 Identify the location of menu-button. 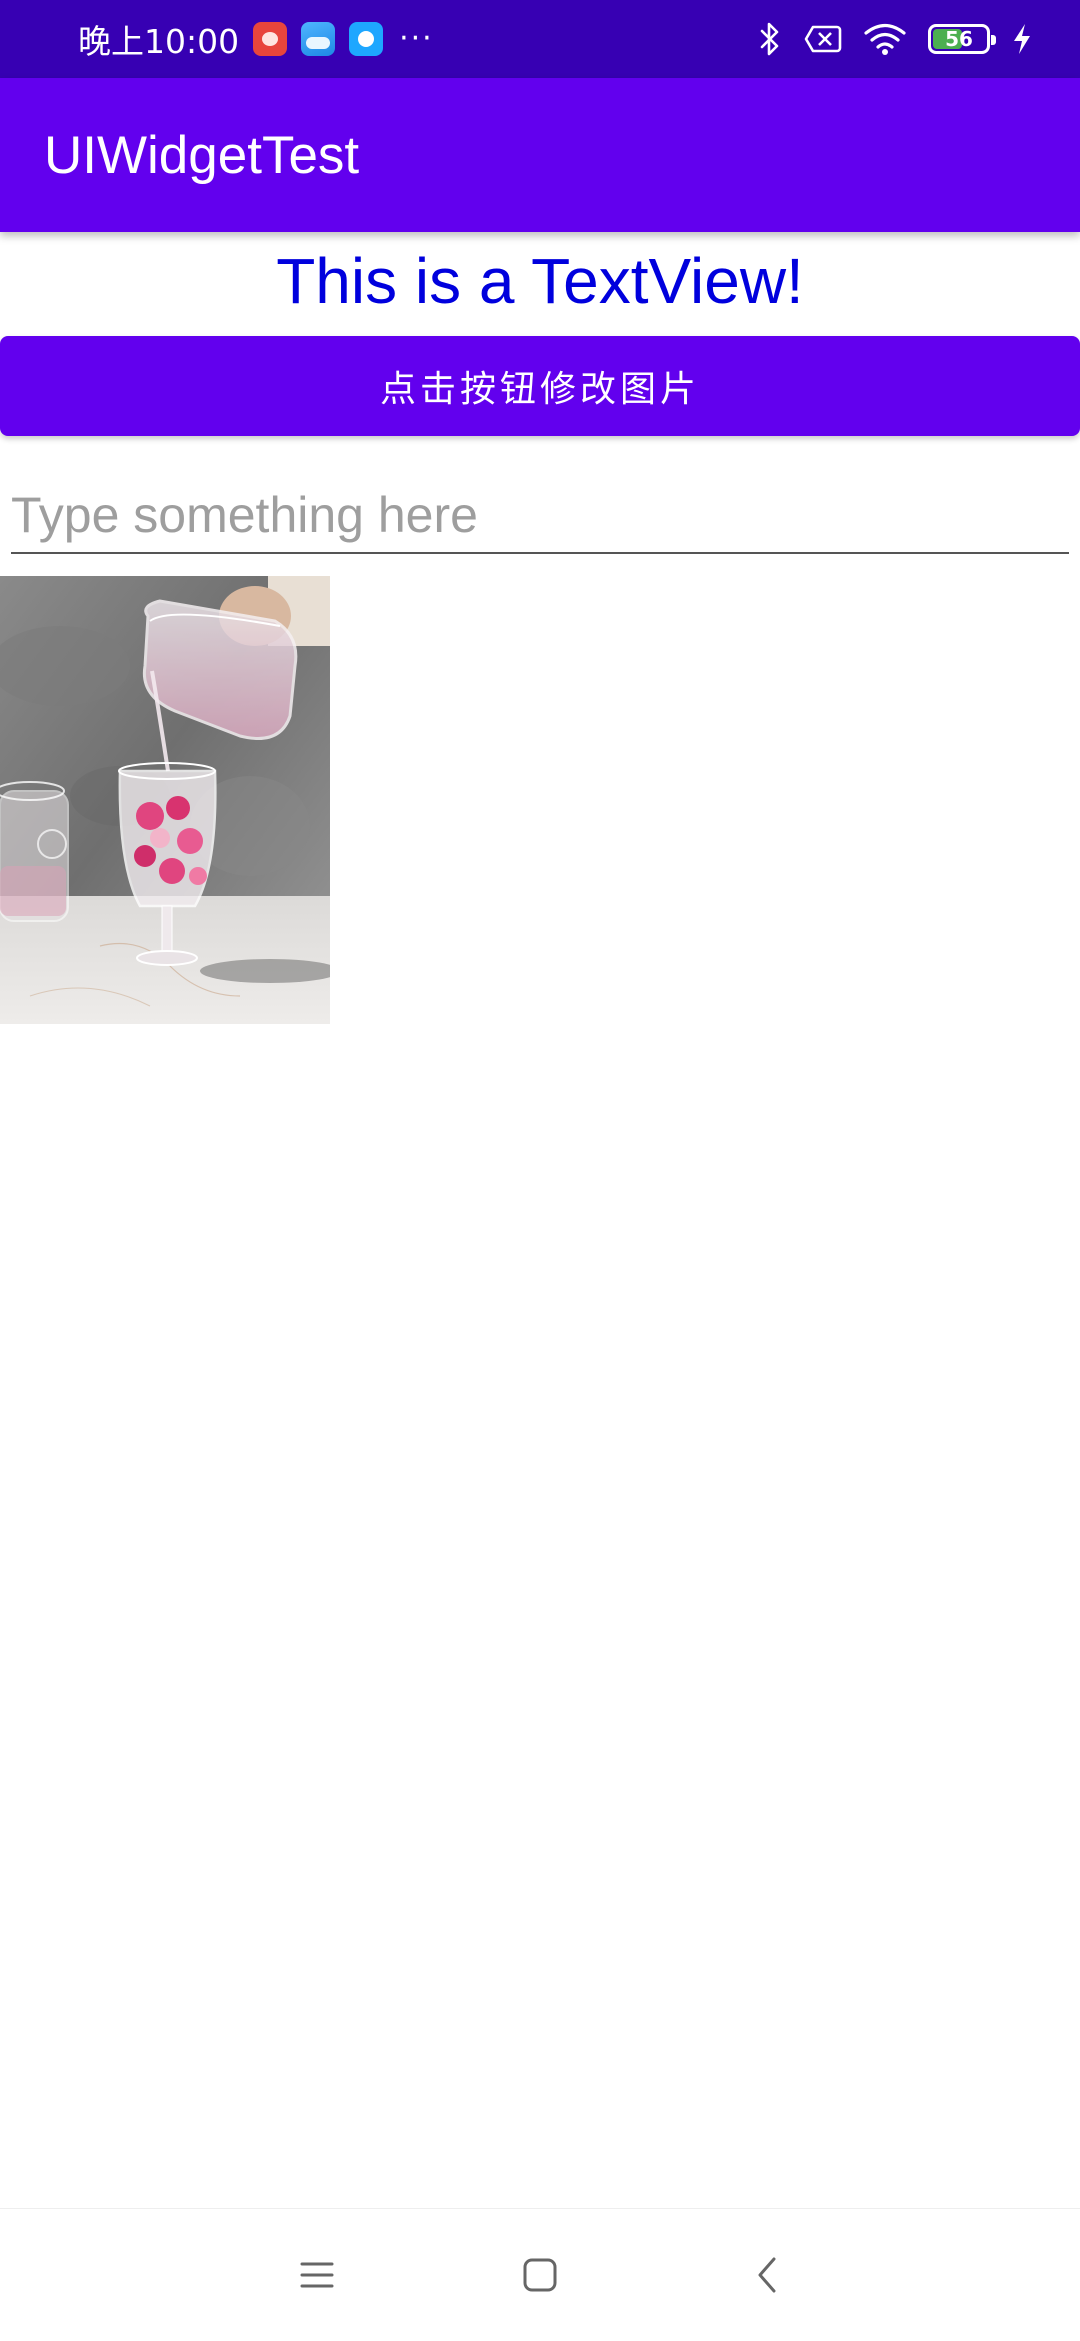
(317, 2275).